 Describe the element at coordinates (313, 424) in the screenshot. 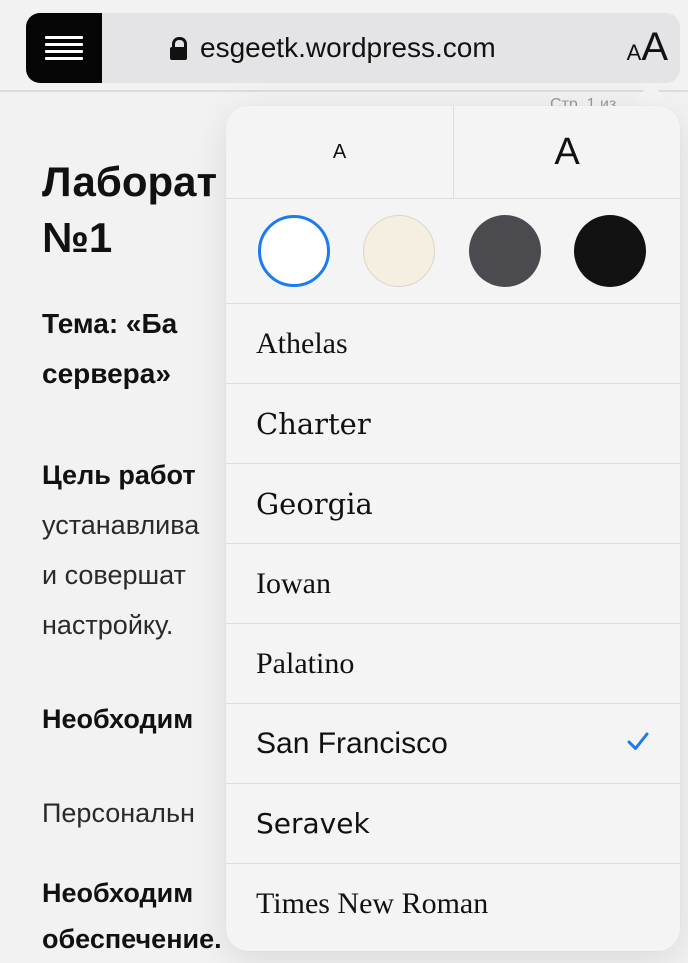

I see `font-option-label: Charter` at that location.